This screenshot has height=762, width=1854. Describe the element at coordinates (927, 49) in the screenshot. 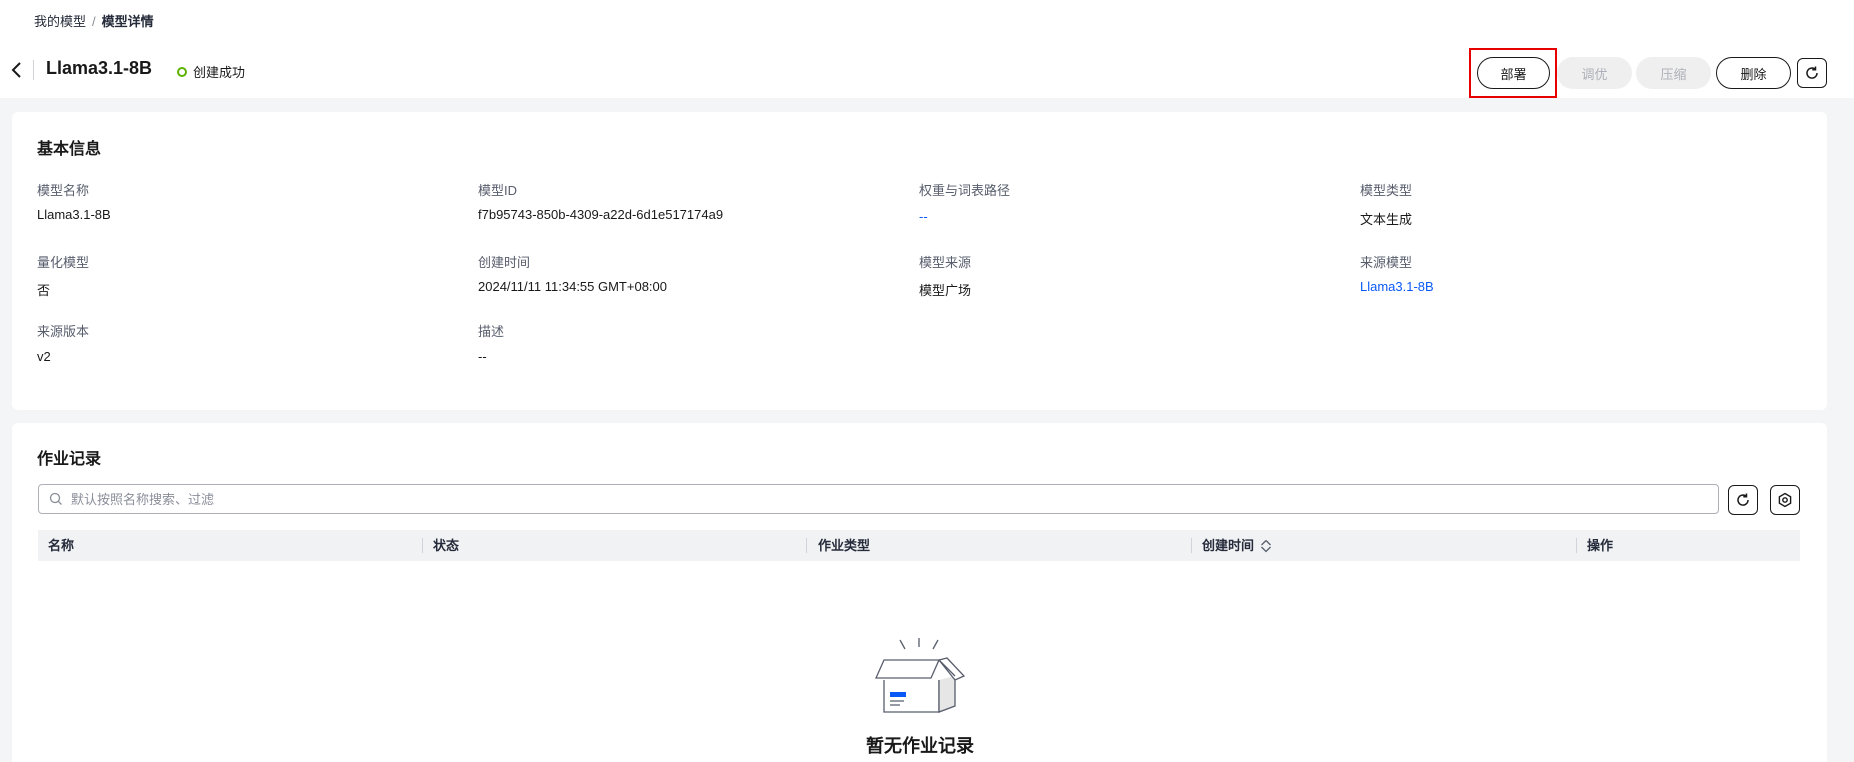

I see `page-header: 我的模型 / 模型详情 Llama3.1-8B 创建成功 部署 调优 压缩 删除` at that location.